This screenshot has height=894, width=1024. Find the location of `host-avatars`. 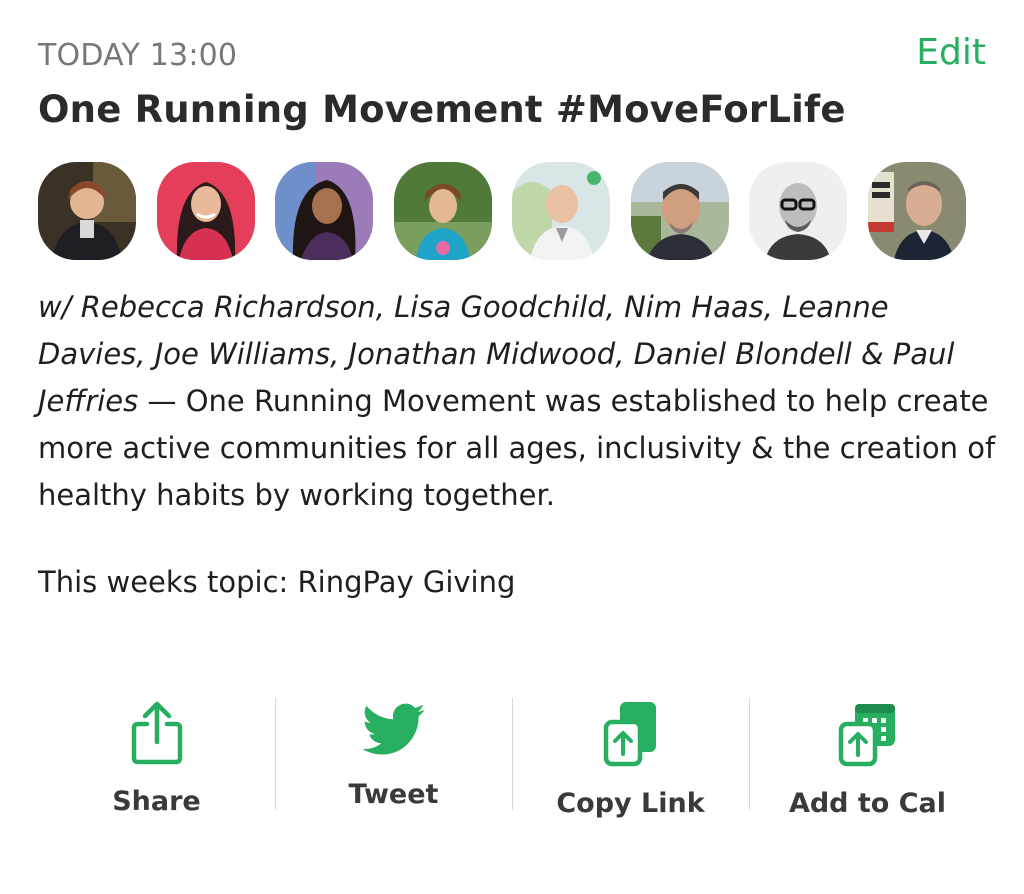

host-avatars is located at coordinates (512, 211).